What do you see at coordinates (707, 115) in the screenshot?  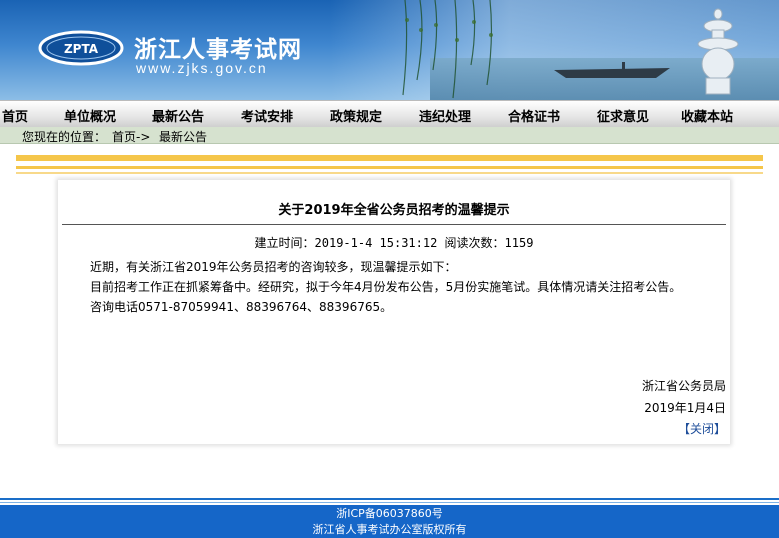 I see `nav-item-bookmark: 收藏本站` at bounding box center [707, 115].